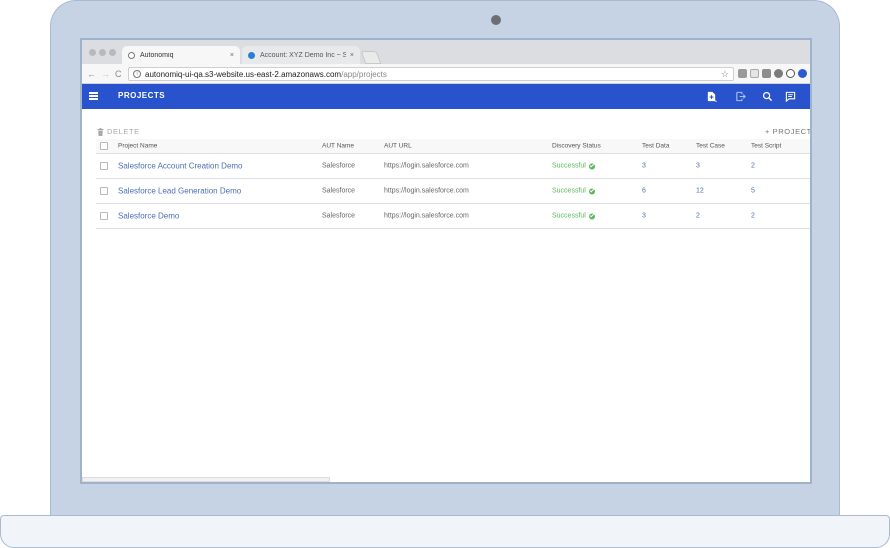 This screenshot has width=890, height=548. I want to click on tab-title: Account: XYZ Demo Inc ~ Sale, so click(303, 55).